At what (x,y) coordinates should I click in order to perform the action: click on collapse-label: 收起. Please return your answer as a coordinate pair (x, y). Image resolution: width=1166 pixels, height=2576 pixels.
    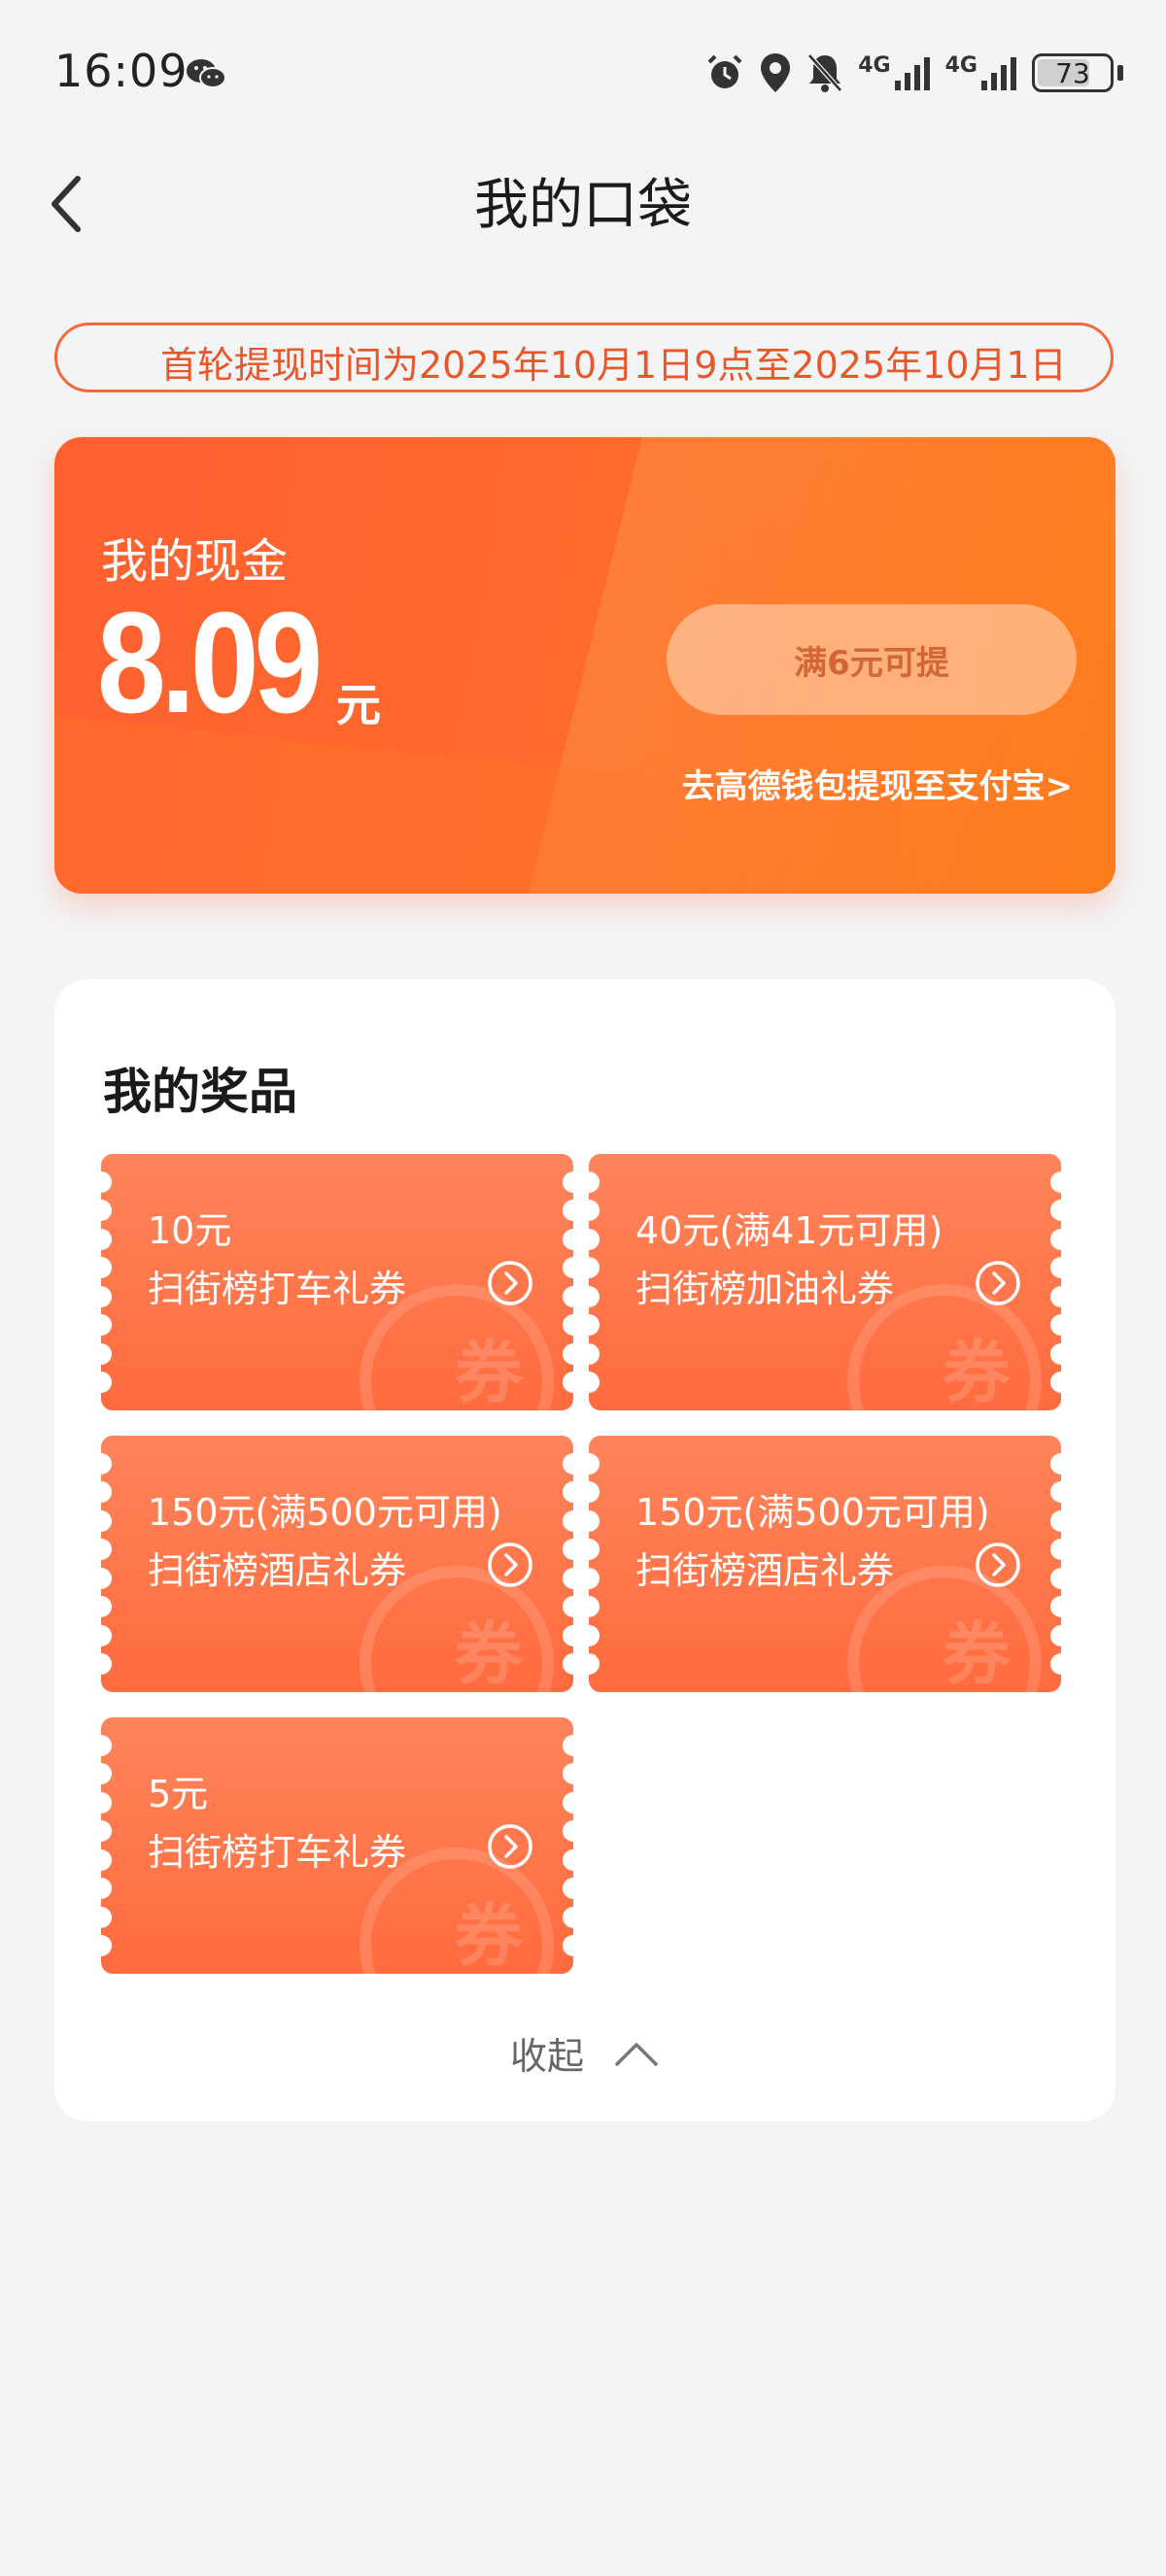
    Looking at the image, I should click on (546, 2056).